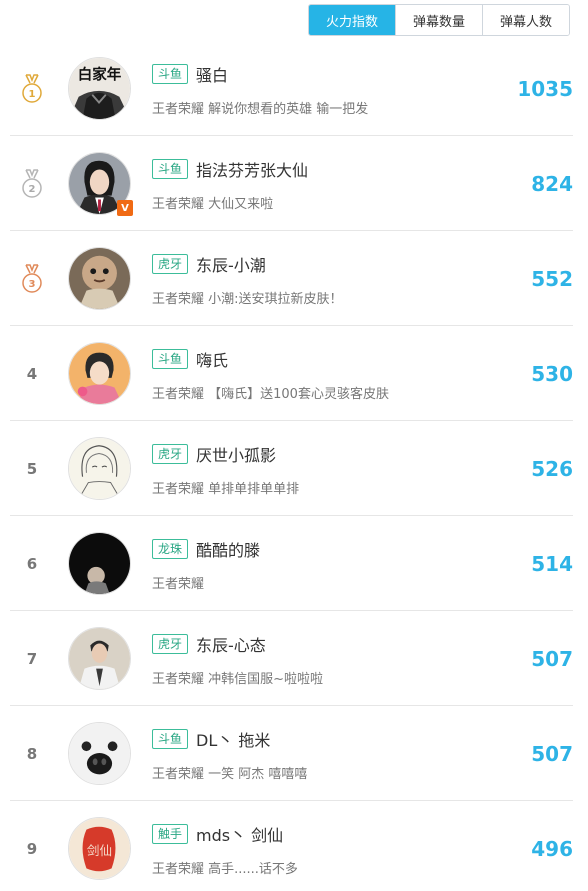 The height and width of the screenshot is (891, 588). What do you see at coordinates (291, 658) in the screenshot?
I see `ranking-row: 7 虎牙 东辰-心态 王者荣耀 冲韩信国服~啦啦啦 507` at bounding box center [291, 658].